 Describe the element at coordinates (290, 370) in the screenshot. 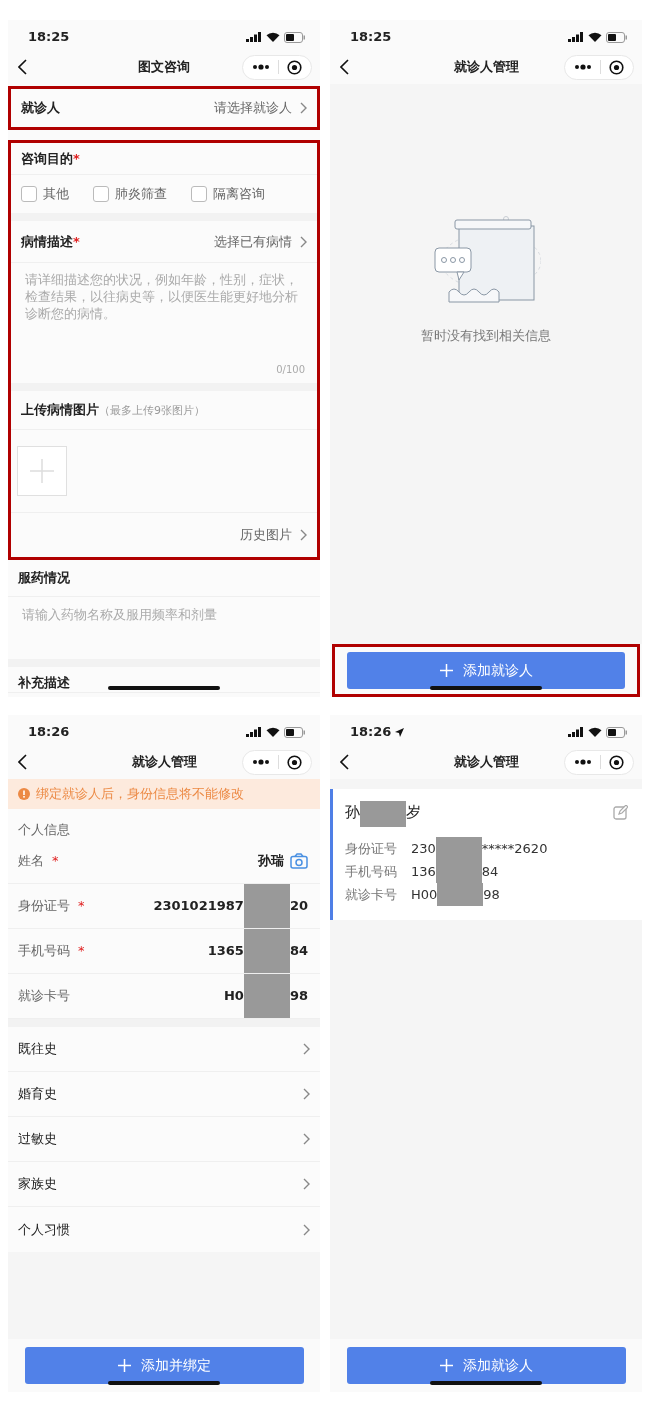

I see `character-counter: 0/100` at that location.